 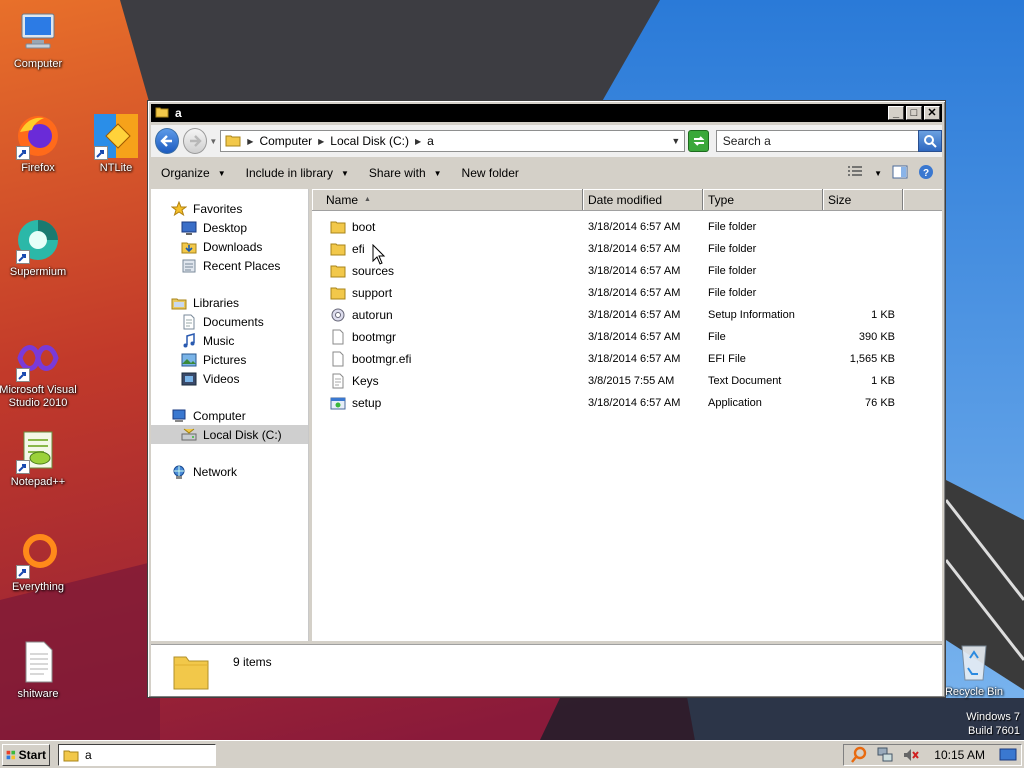 I want to click on new-folder-button: New folder, so click(x=490, y=173).